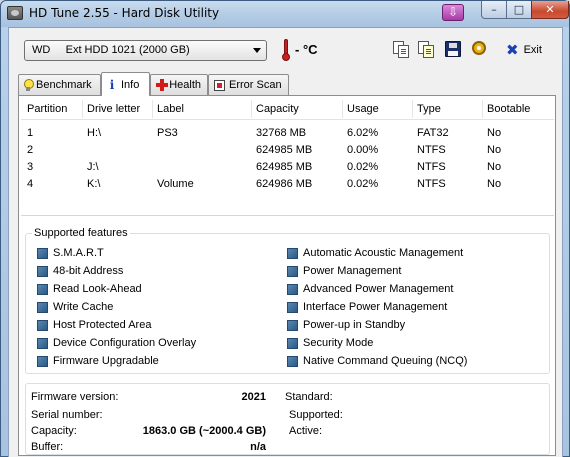 The width and height of the screenshot is (570, 457). What do you see at coordinates (338, 343) in the screenshot?
I see `feature-label: Security Mode` at bounding box center [338, 343].